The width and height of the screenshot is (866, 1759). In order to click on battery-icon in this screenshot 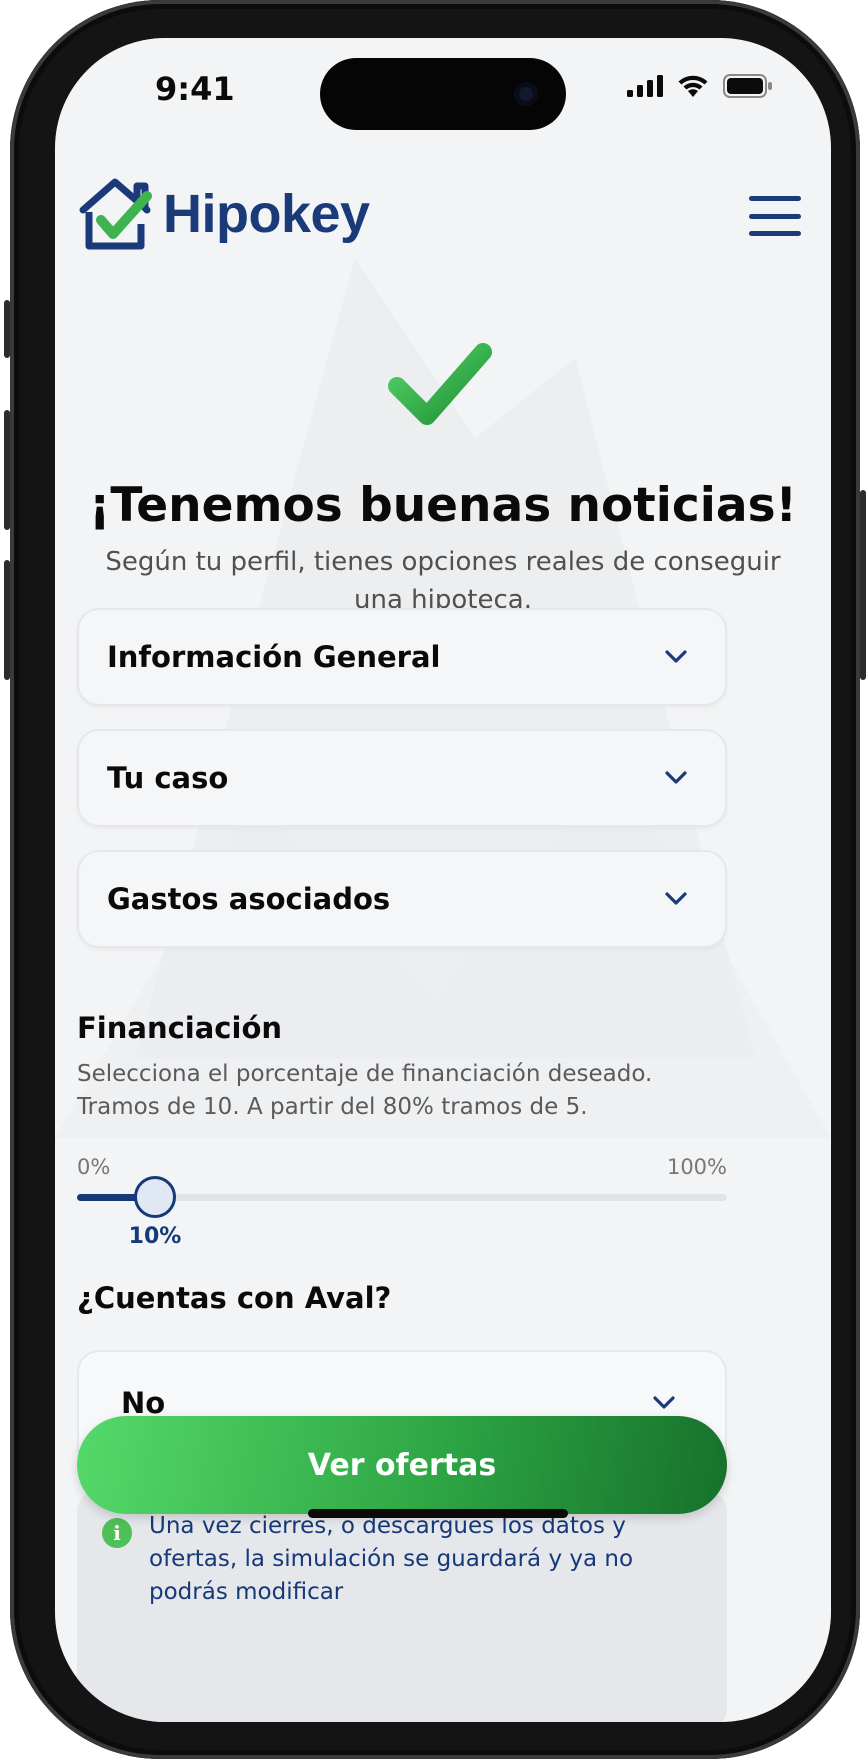, I will do `click(747, 86)`.